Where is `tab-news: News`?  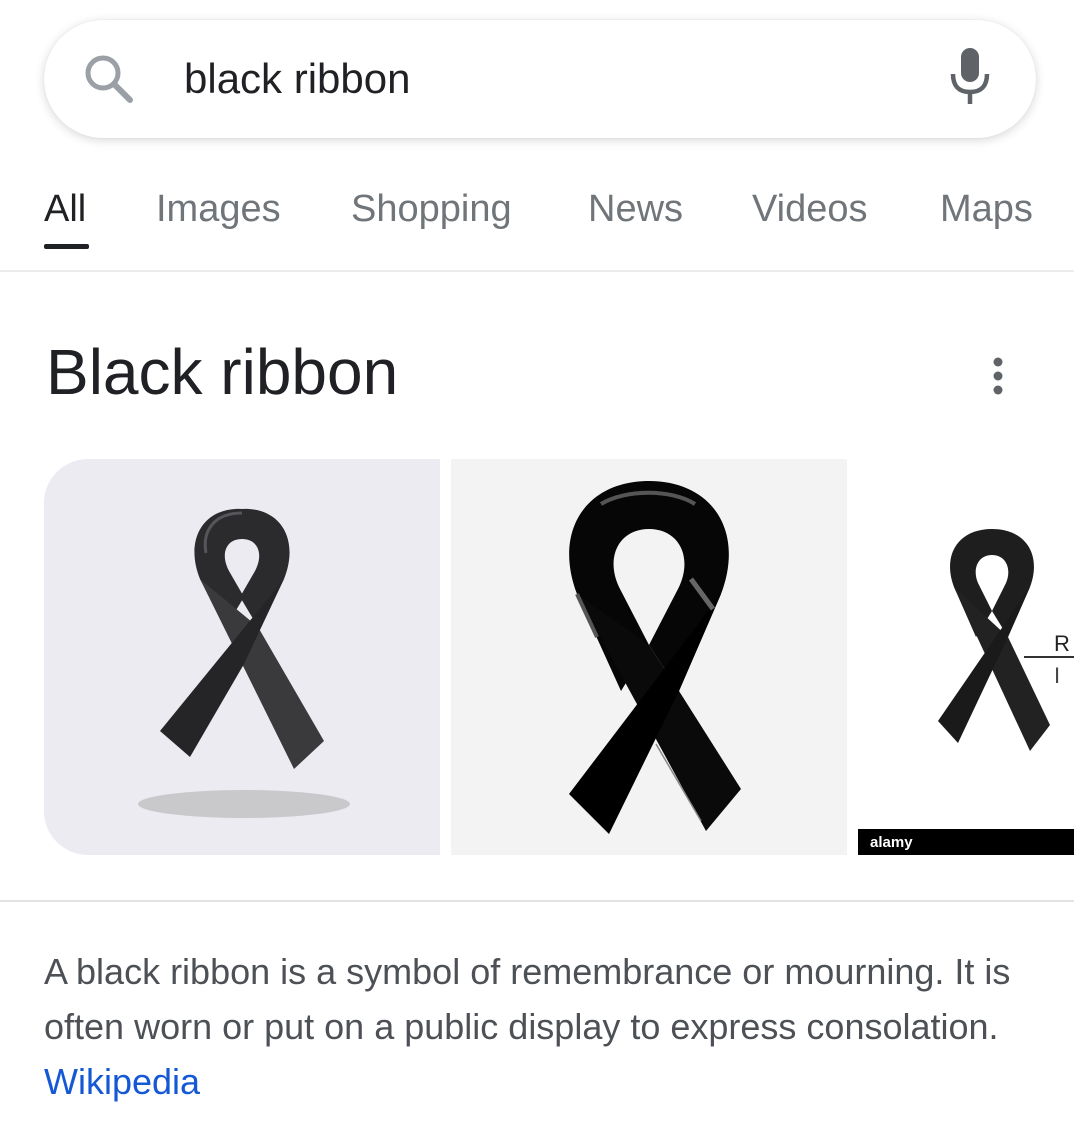 tab-news: News is located at coordinates (635, 209).